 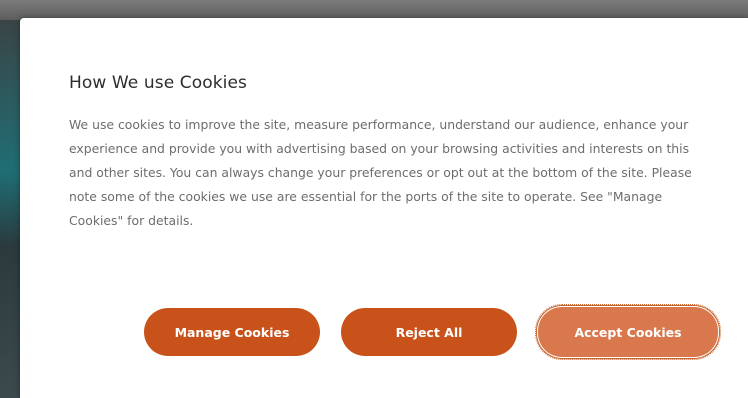 I want to click on dialog-title: How We use Cookies, so click(x=158, y=83).